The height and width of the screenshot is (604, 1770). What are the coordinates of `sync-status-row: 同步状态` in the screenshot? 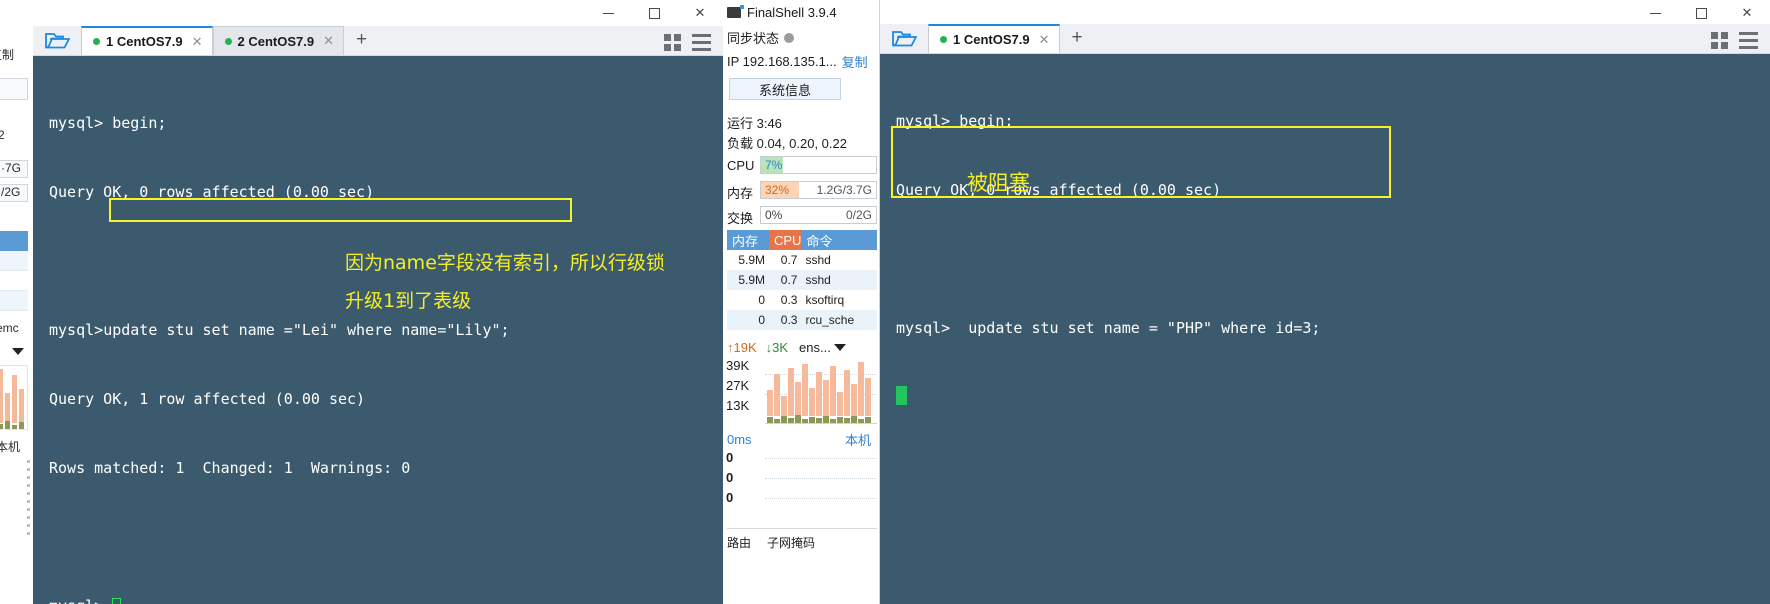 It's located at (761, 37).